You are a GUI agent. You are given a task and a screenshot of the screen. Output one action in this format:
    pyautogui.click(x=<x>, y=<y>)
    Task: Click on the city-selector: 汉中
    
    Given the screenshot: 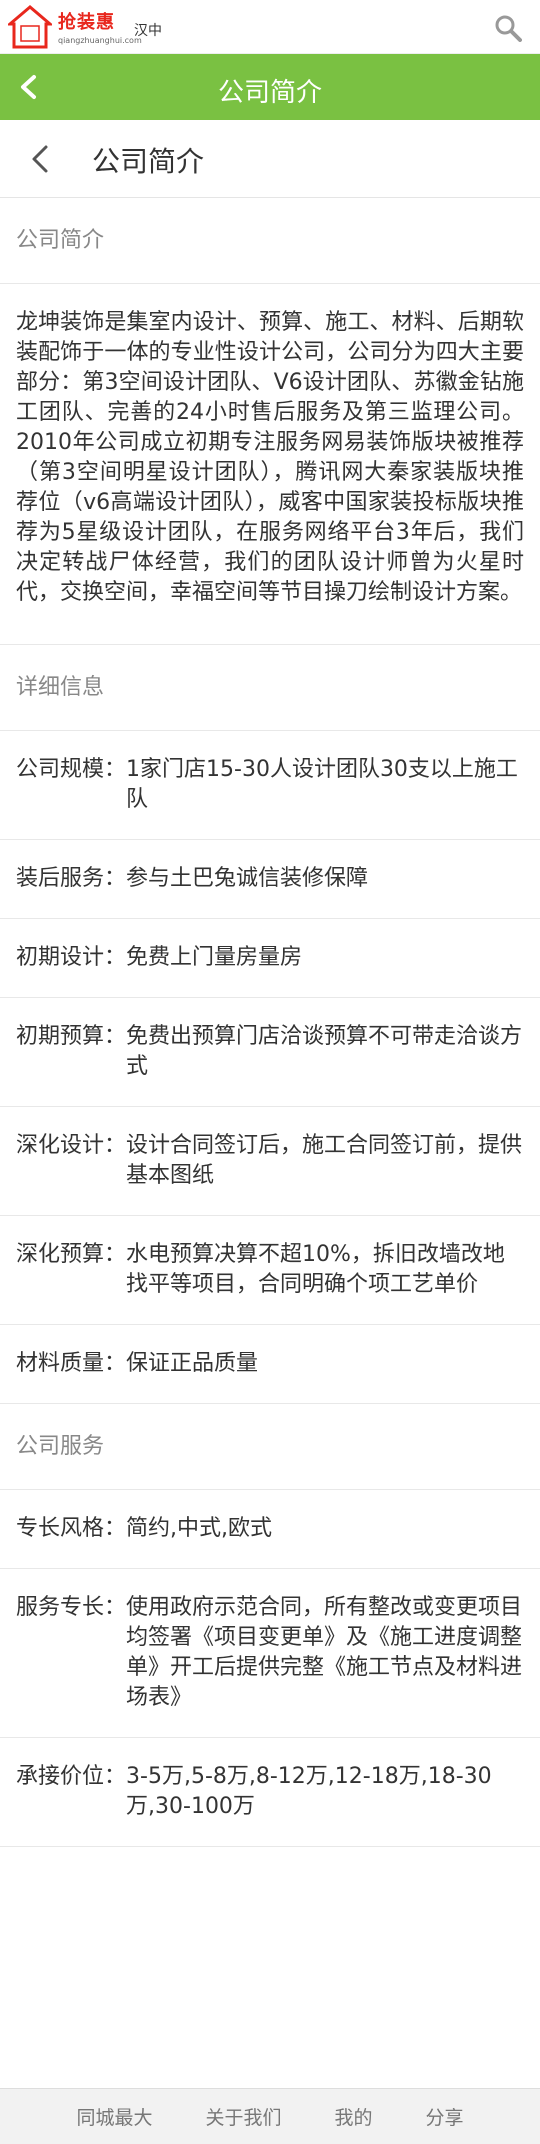 What is the action you would take?
    pyautogui.click(x=148, y=30)
    